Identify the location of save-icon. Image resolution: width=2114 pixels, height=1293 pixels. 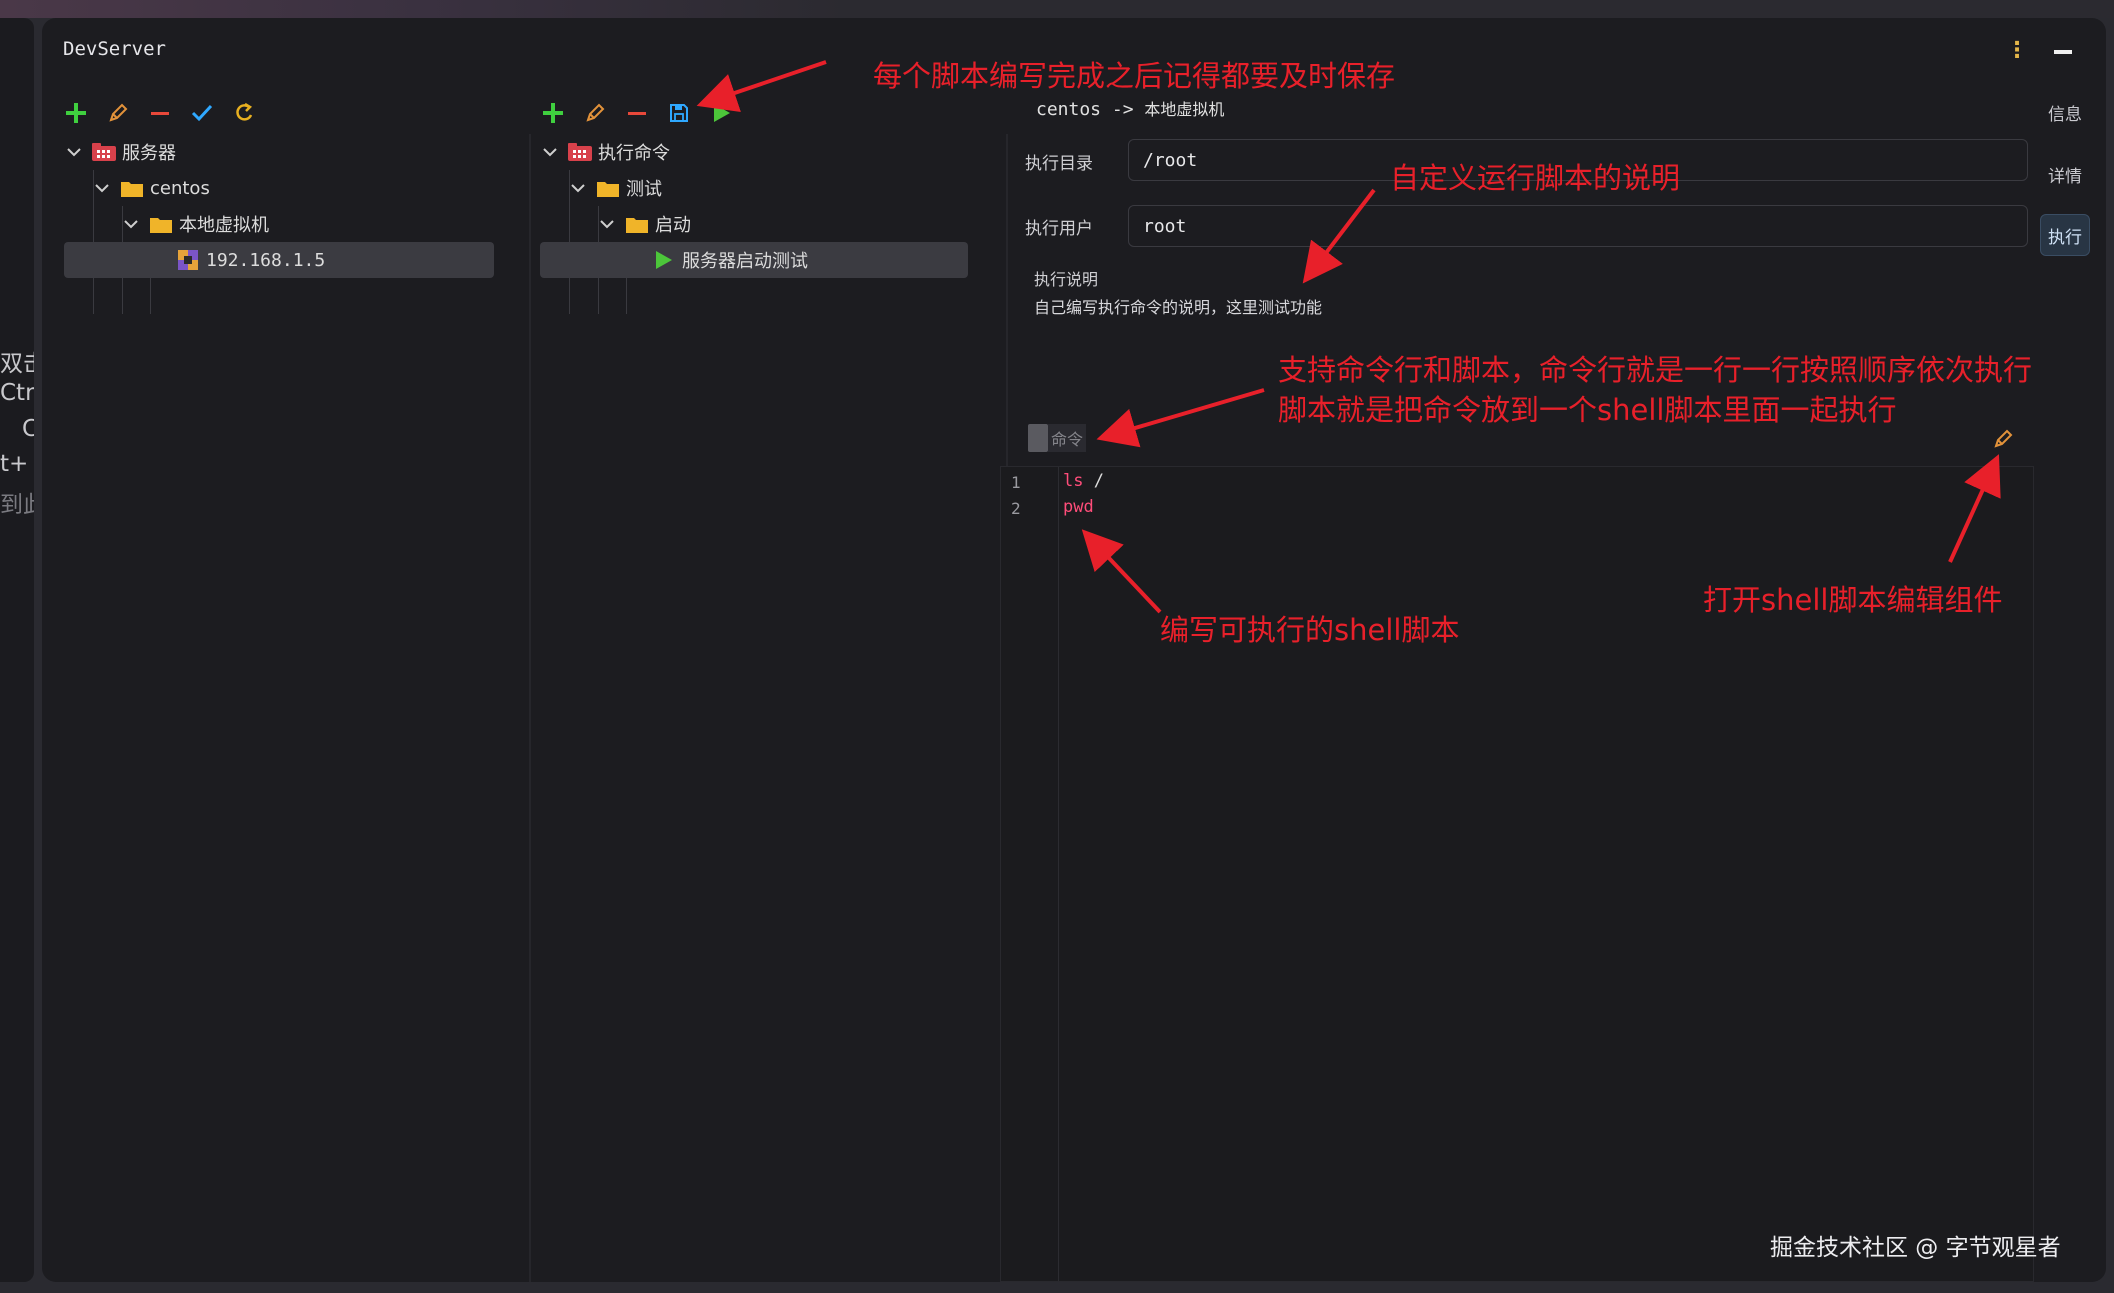
(679, 113).